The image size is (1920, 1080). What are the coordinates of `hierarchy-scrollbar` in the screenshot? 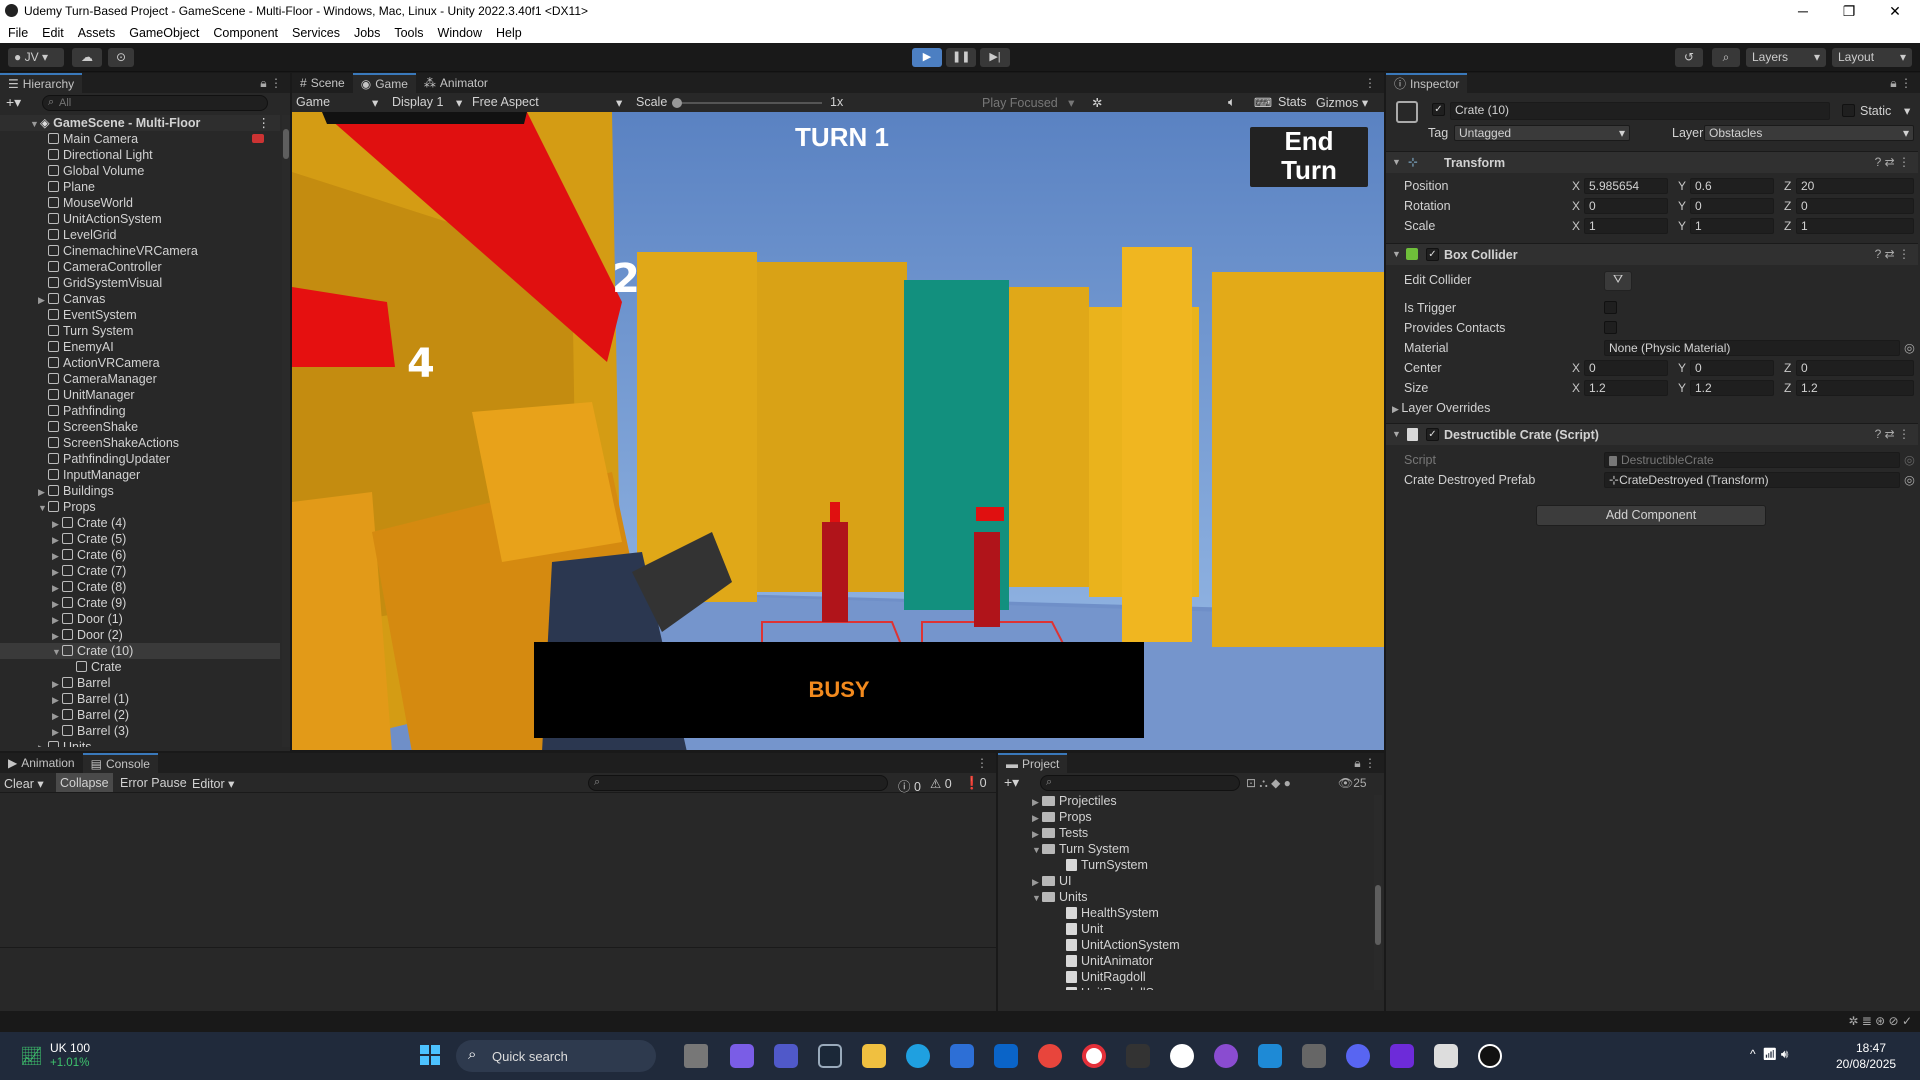 It's located at (286, 431).